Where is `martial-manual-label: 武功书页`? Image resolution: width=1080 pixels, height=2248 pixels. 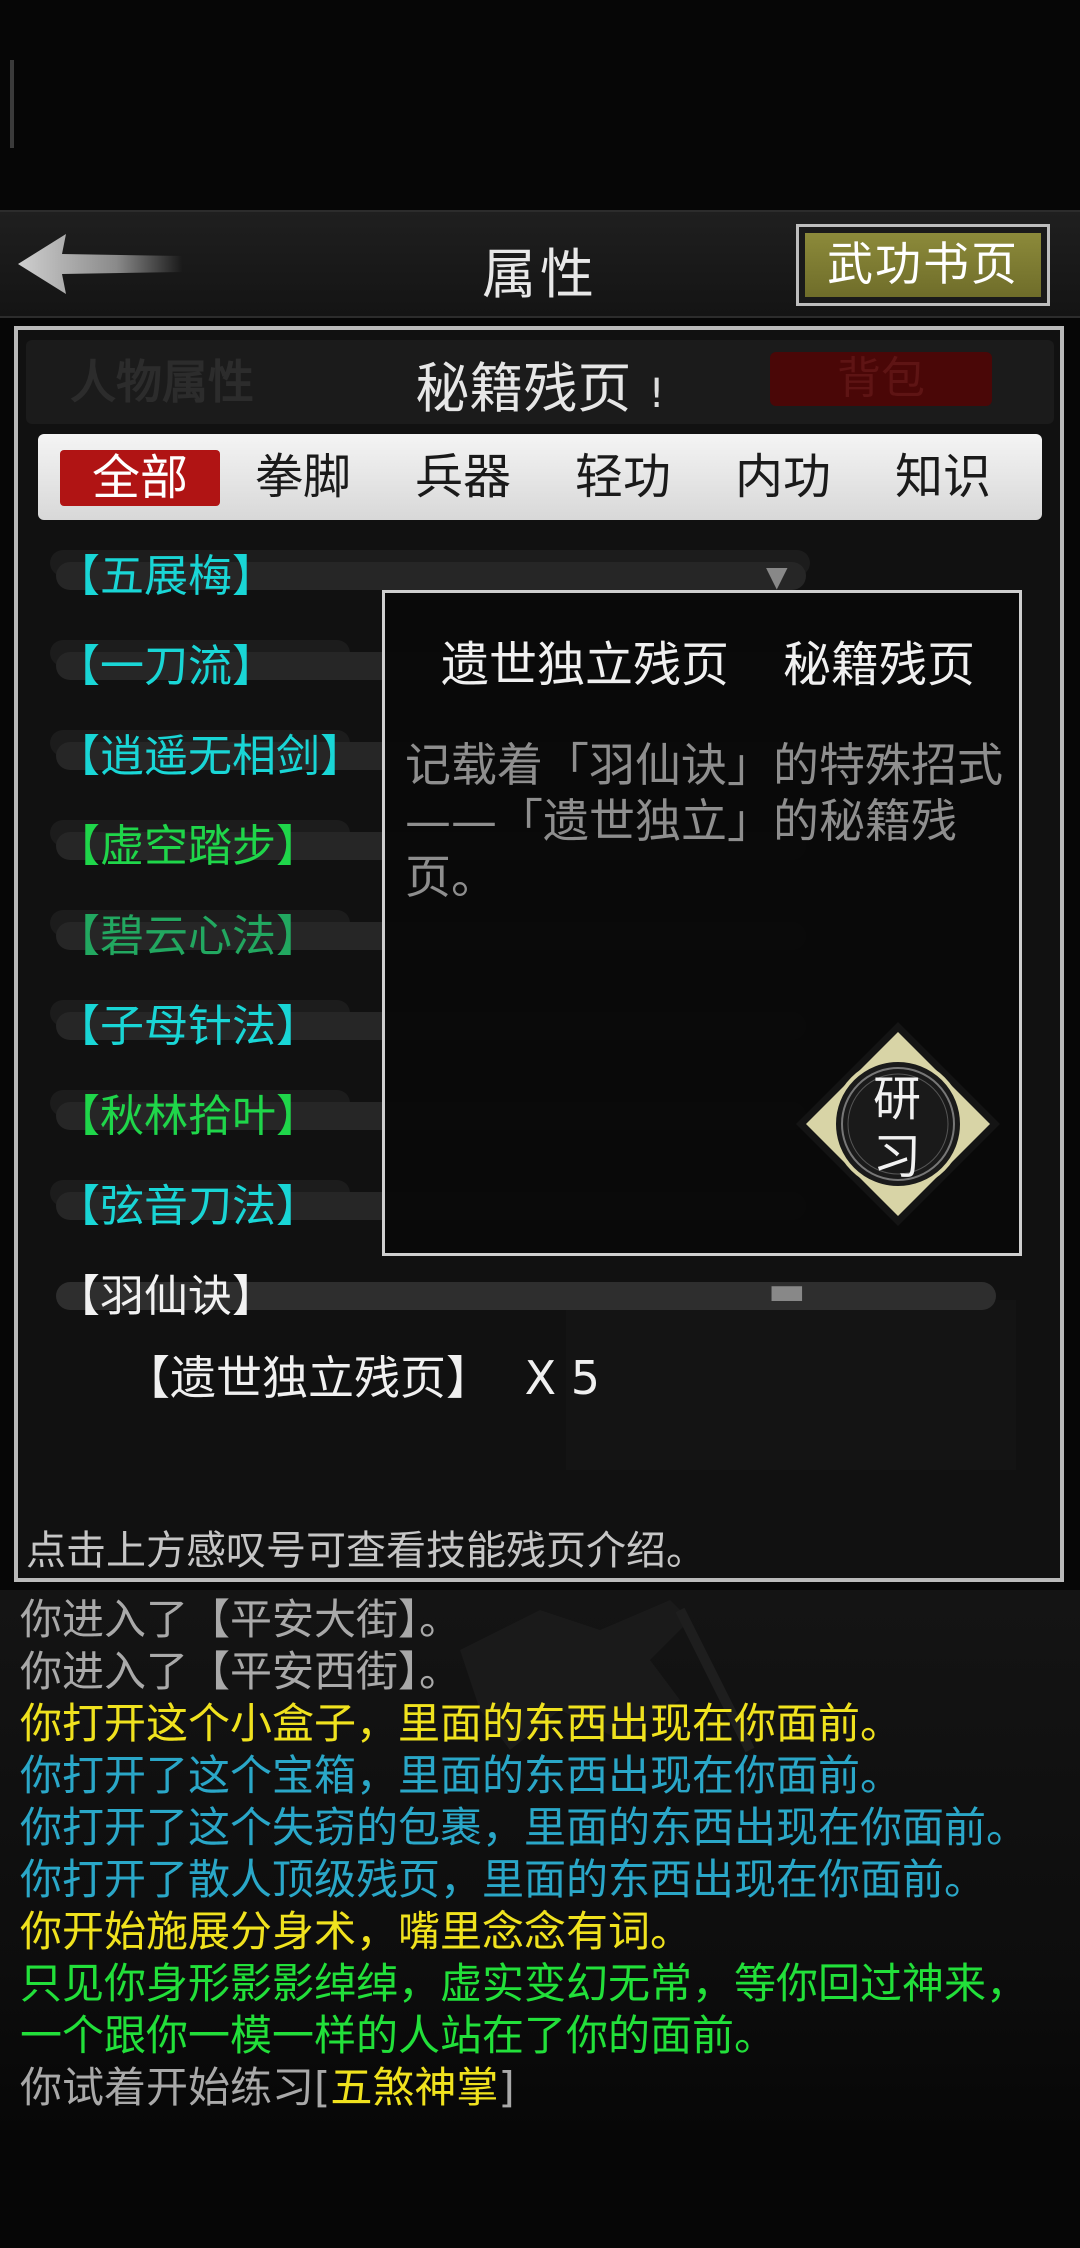 martial-manual-label: 武功书页 is located at coordinates (923, 265).